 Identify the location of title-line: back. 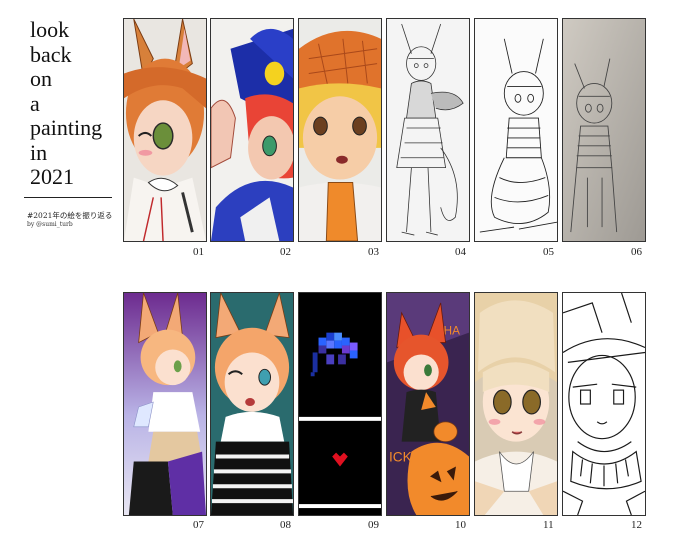
(51, 54).